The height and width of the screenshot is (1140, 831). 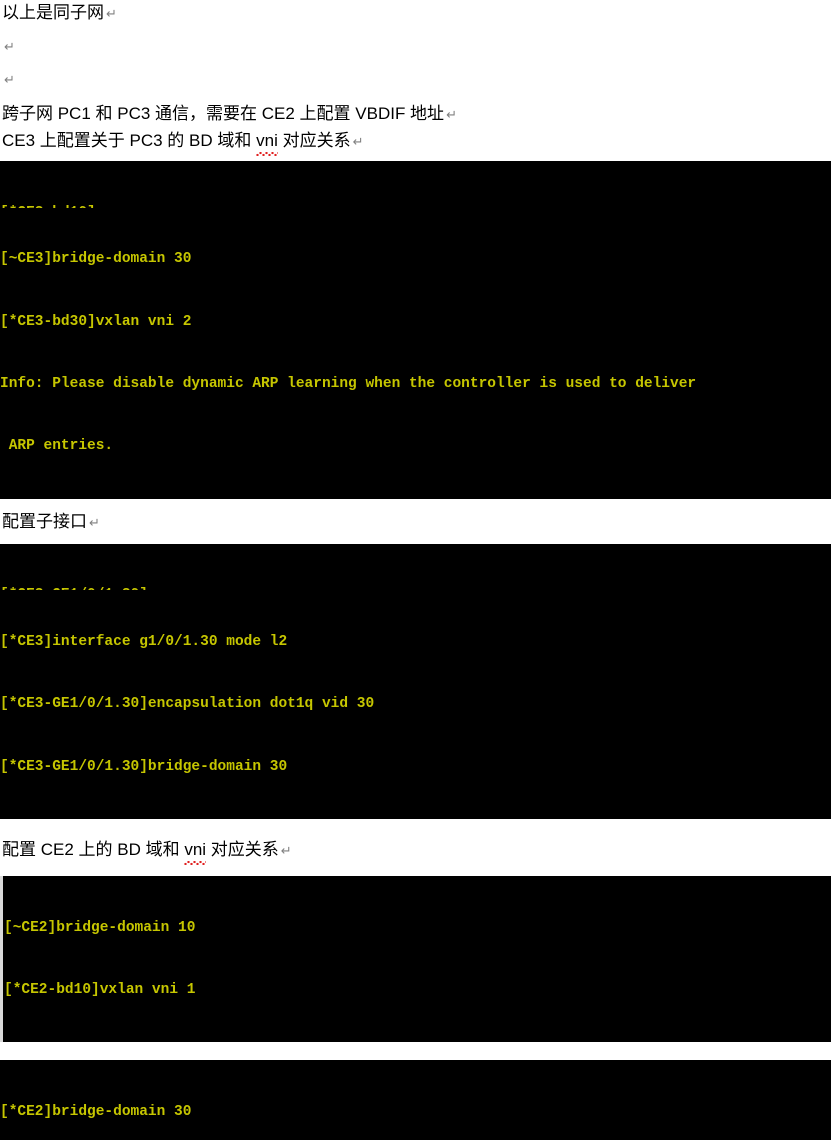 I want to click on paragraph-text: 配置子接口, so click(x=44, y=521).